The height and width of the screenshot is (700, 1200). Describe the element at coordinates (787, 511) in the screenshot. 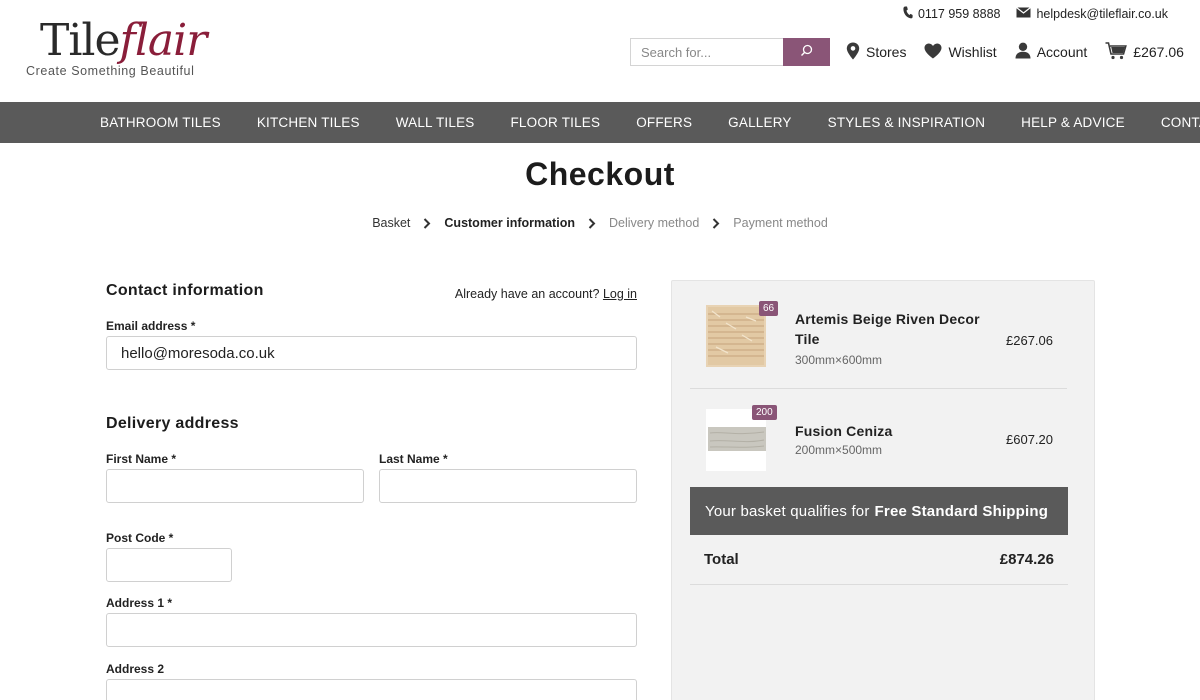

I see `shipping-prefix: Your basket qualifies for` at that location.